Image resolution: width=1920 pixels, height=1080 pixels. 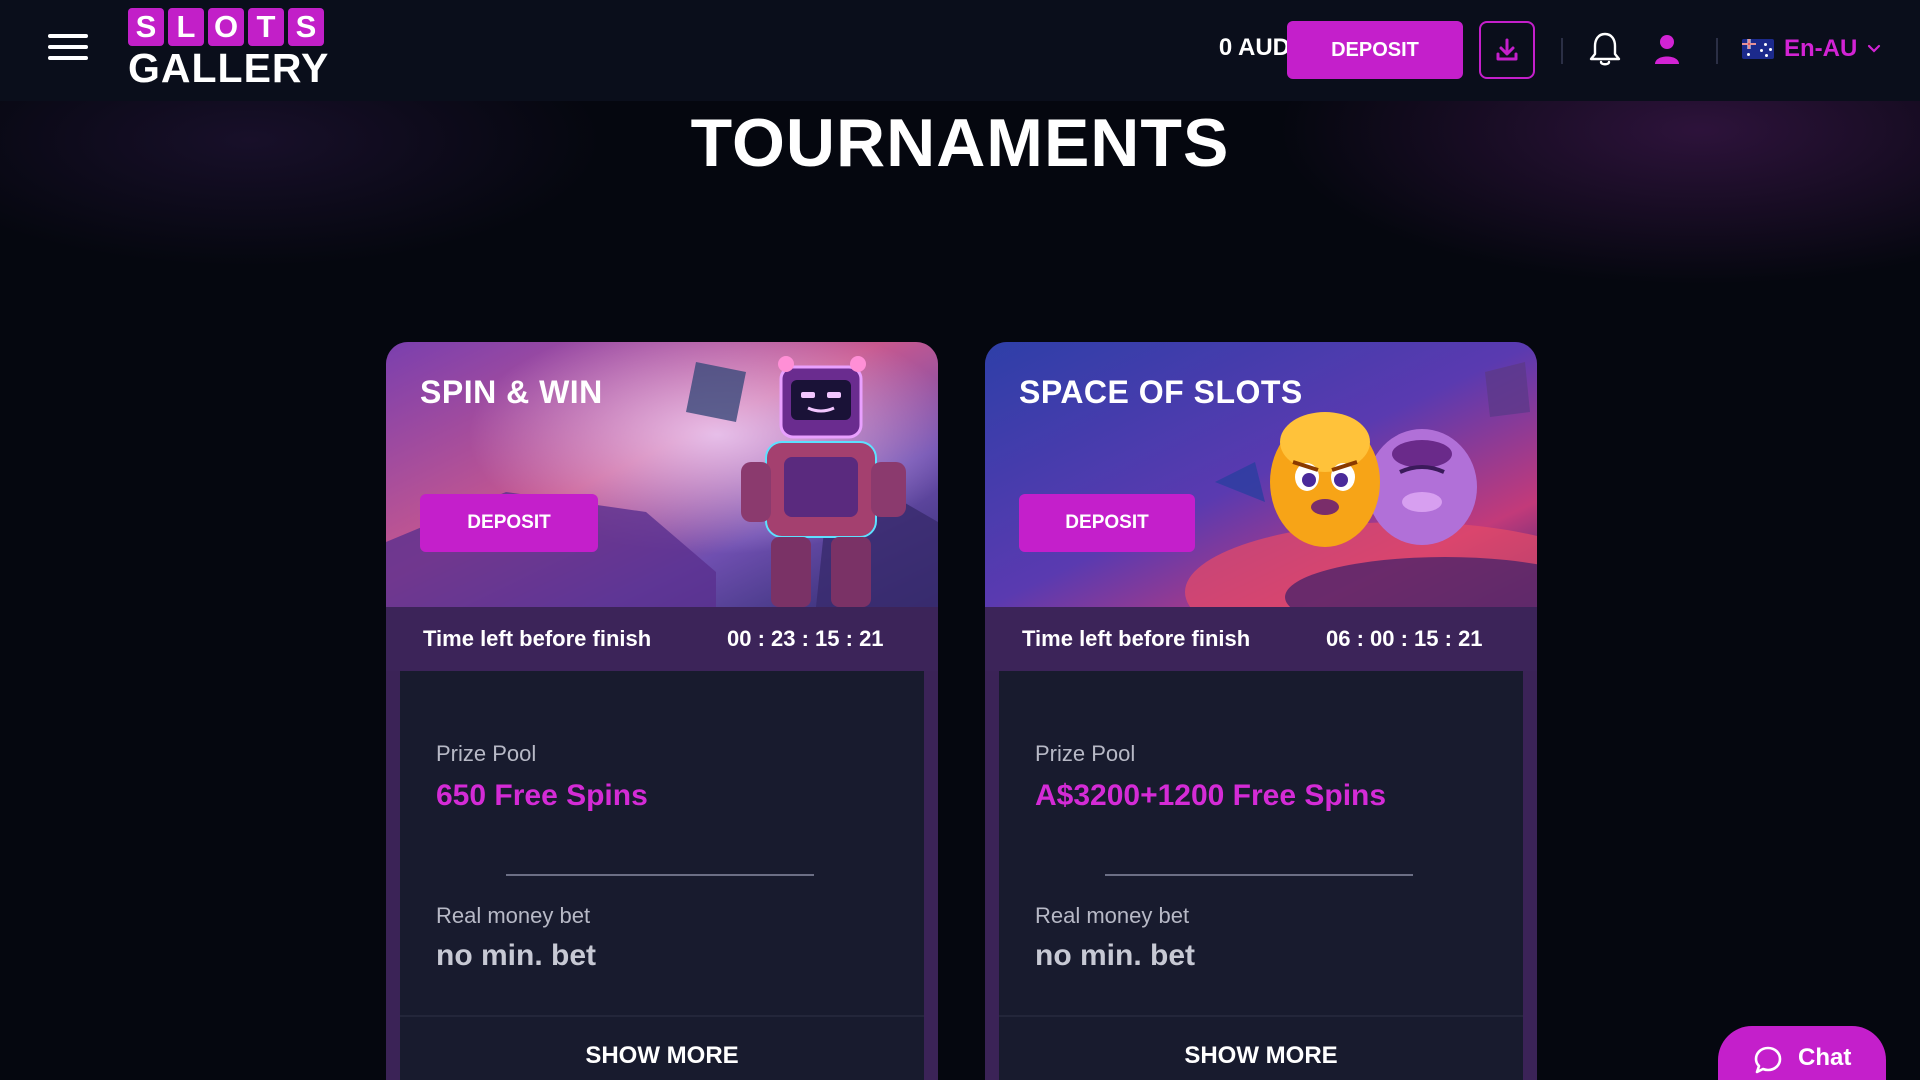 What do you see at coordinates (1161, 392) in the screenshot?
I see `tournament-title: SPACE OF SLOTS` at bounding box center [1161, 392].